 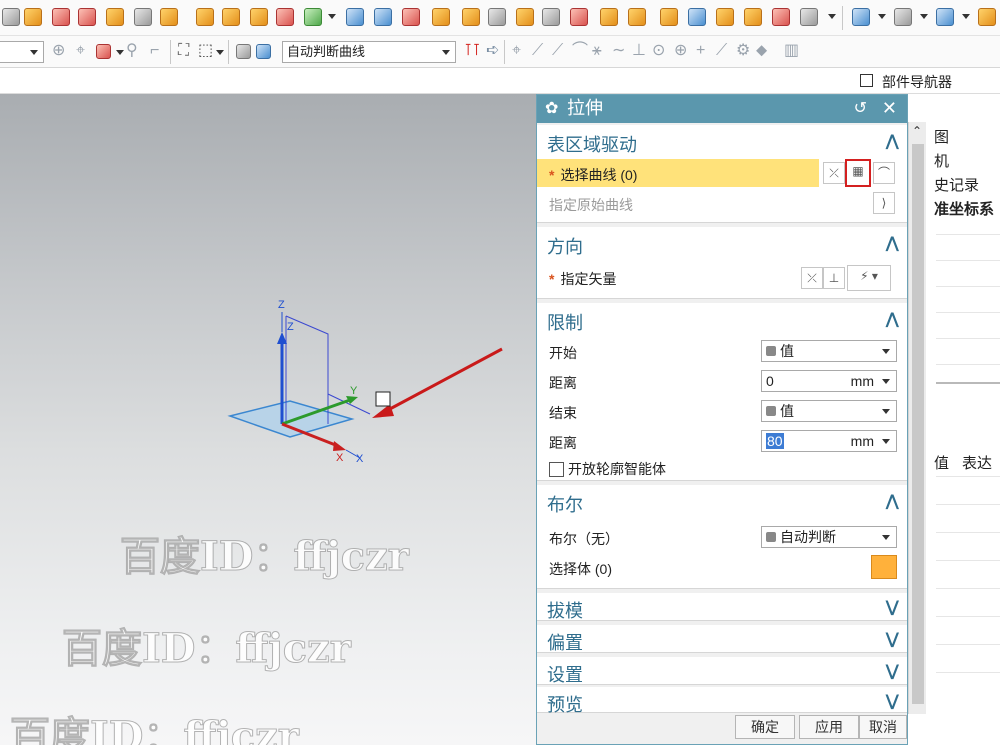 I want to click on pattern-tool-icon, so click(x=231, y=17).